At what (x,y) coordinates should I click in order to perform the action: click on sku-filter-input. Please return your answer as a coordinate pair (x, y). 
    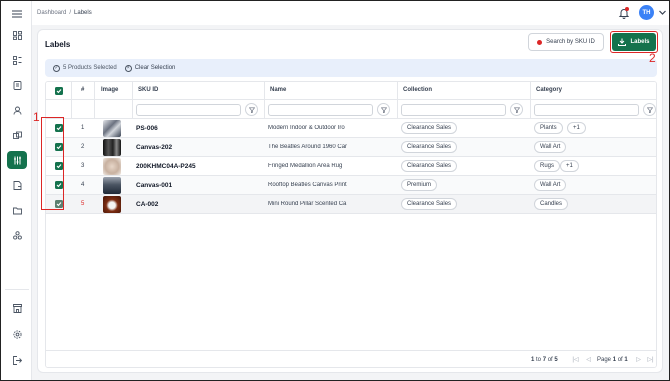
    Looking at the image, I should click on (188, 110).